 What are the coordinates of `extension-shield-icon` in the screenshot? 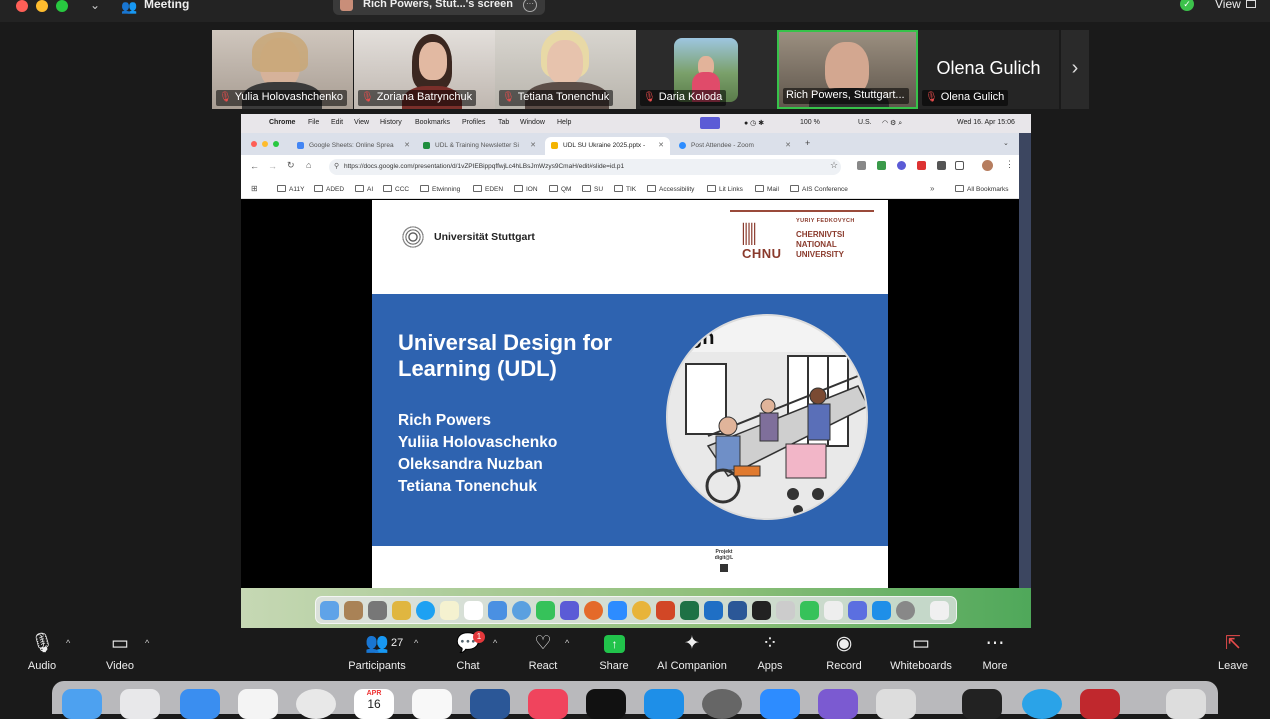 It's located at (881, 165).